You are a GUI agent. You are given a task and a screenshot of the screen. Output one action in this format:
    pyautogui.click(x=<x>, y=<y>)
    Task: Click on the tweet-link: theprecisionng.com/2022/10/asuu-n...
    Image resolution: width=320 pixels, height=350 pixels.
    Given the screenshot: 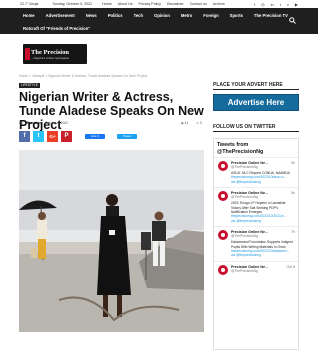 What is the action you would take?
    pyautogui.click(x=258, y=177)
    